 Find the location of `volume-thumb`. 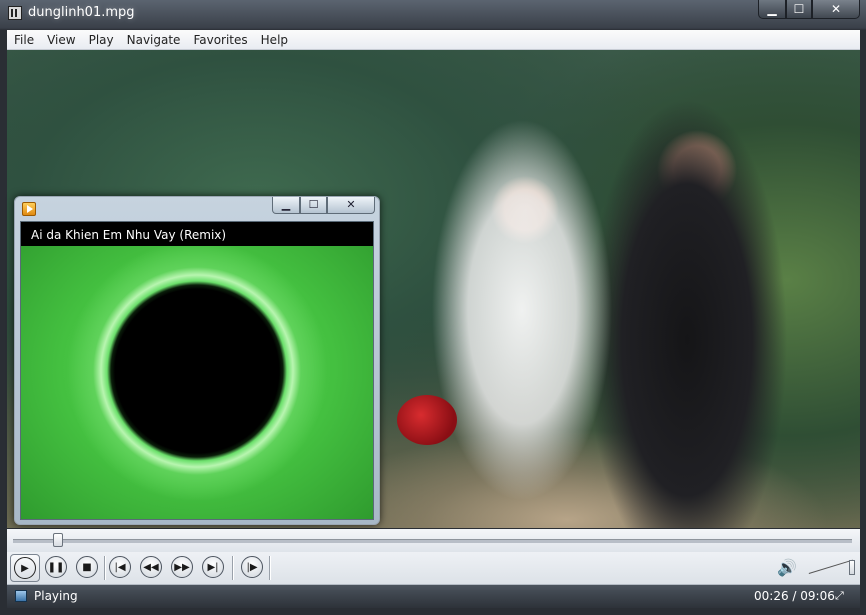

volume-thumb is located at coordinates (852, 567).